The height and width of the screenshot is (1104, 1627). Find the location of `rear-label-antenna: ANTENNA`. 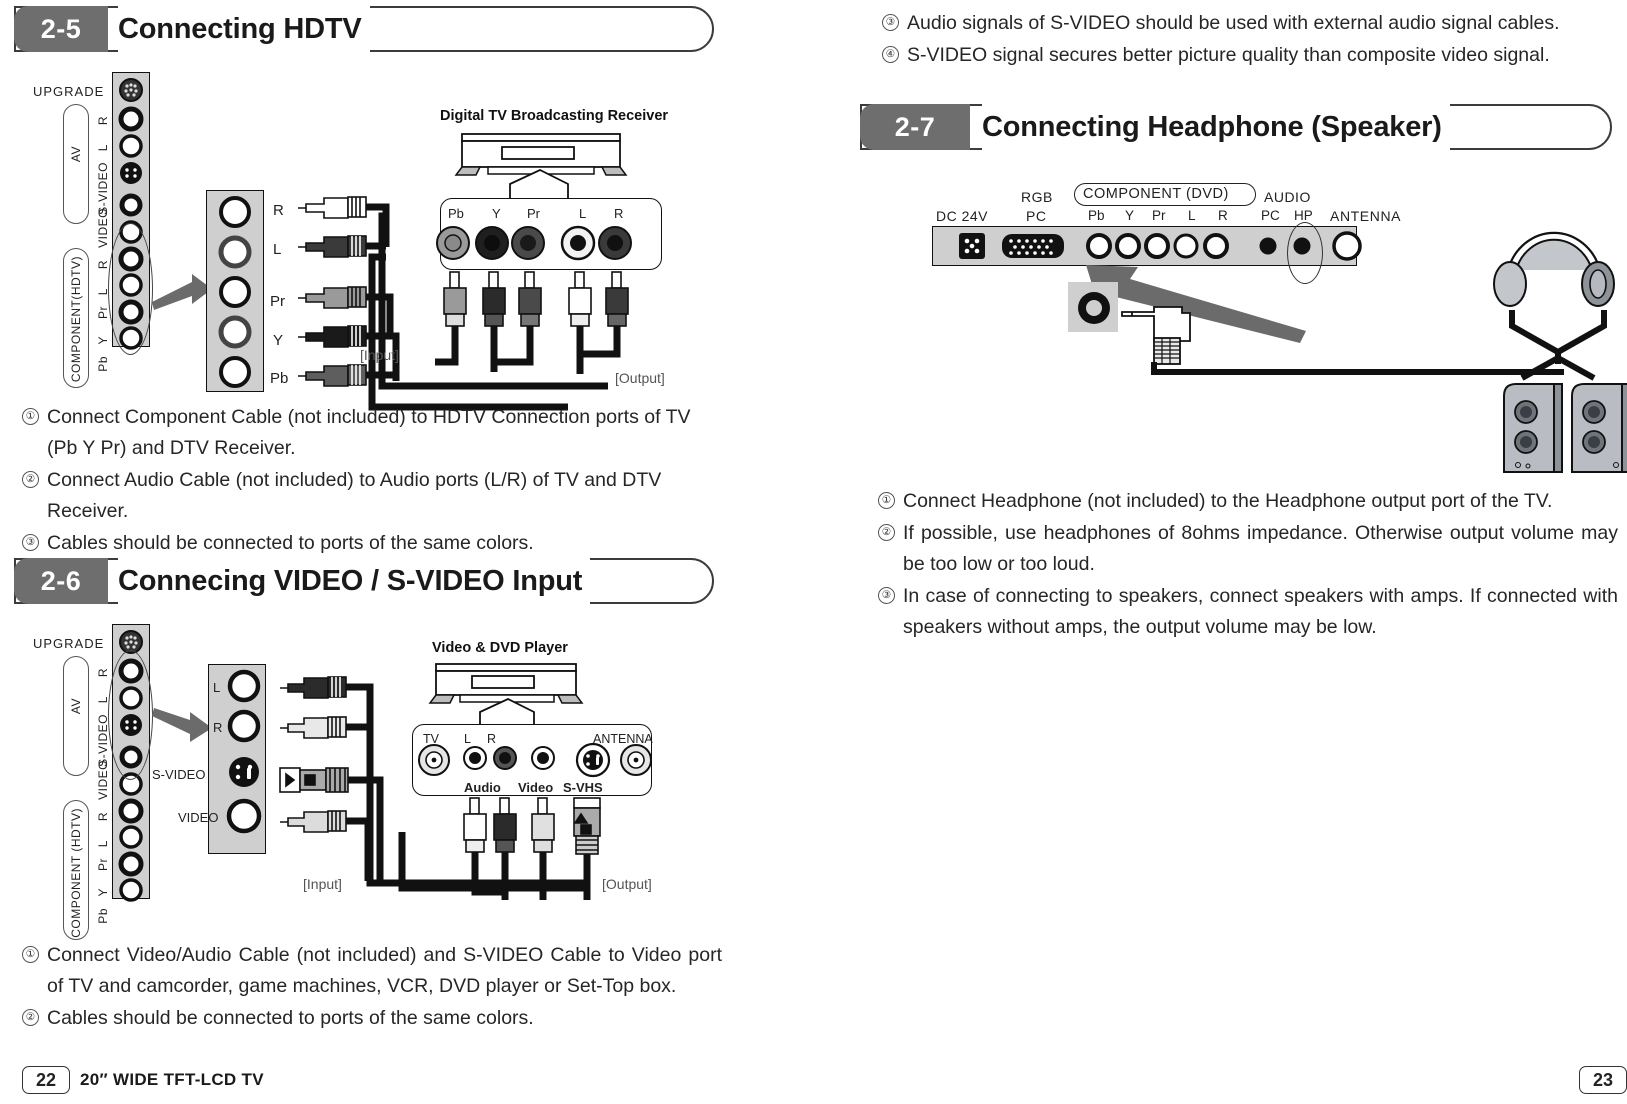

rear-label-antenna: ANTENNA is located at coordinates (1366, 216).